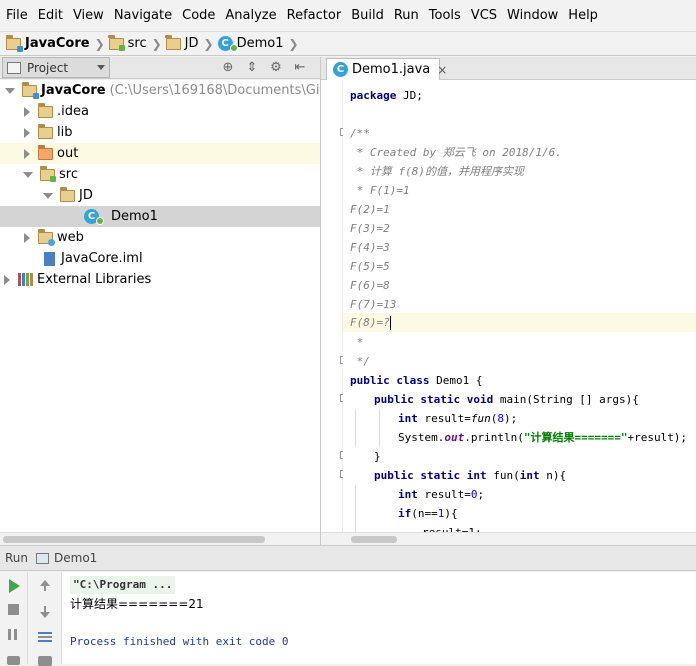  What do you see at coordinates (508, 538) in the screenshot?
I see `editor-horizontal-scrollbar` at bounding box center [508, 538].